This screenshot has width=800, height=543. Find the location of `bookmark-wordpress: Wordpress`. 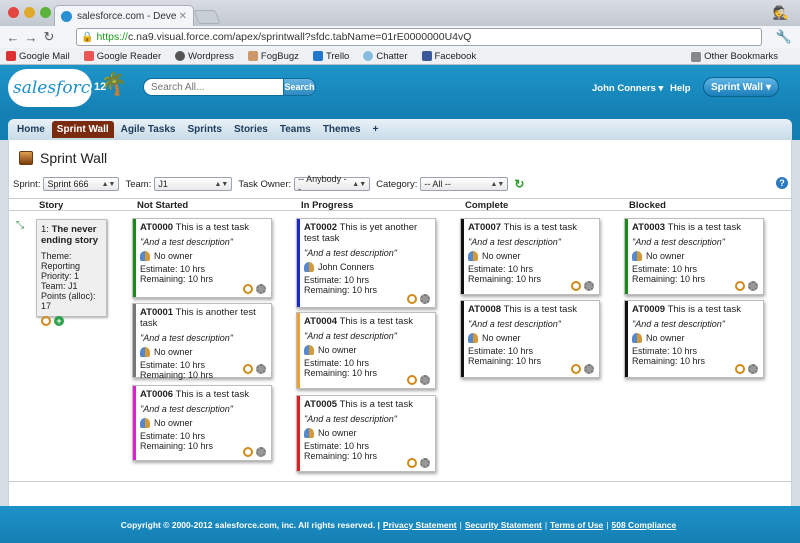

bookmark-wordpress: Wordpress is located at coordinates (204, 56).